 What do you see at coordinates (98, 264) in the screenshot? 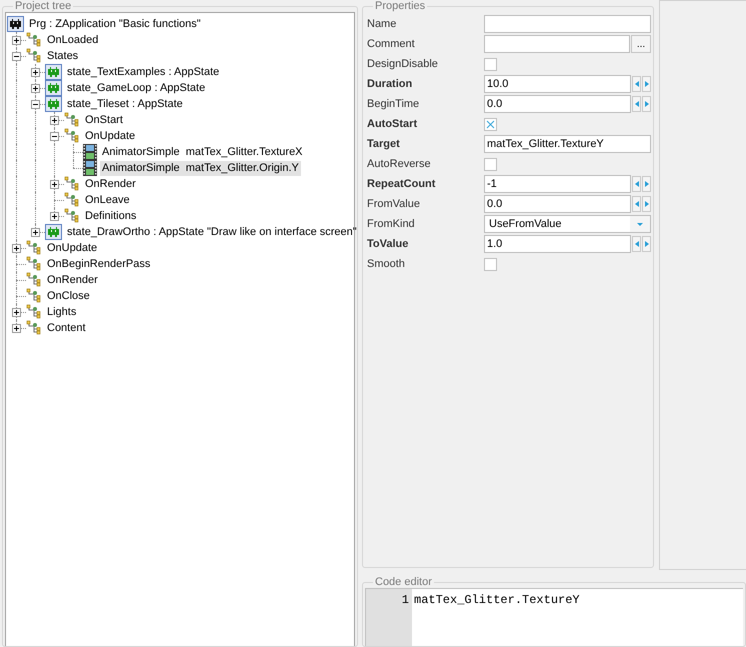
I see `tree-item: OnBeginRenderPass` at bounding box center [98, 264].